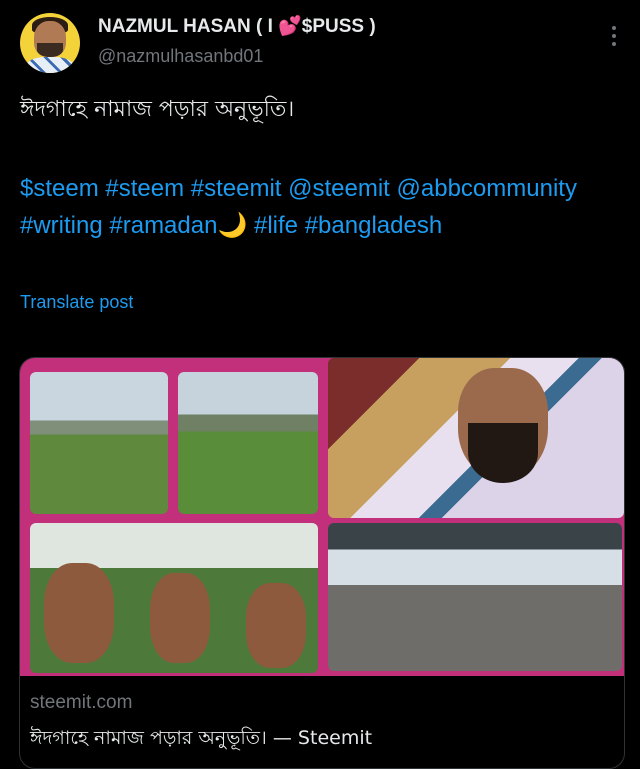  I want to click on avatar, so click(50, 43).